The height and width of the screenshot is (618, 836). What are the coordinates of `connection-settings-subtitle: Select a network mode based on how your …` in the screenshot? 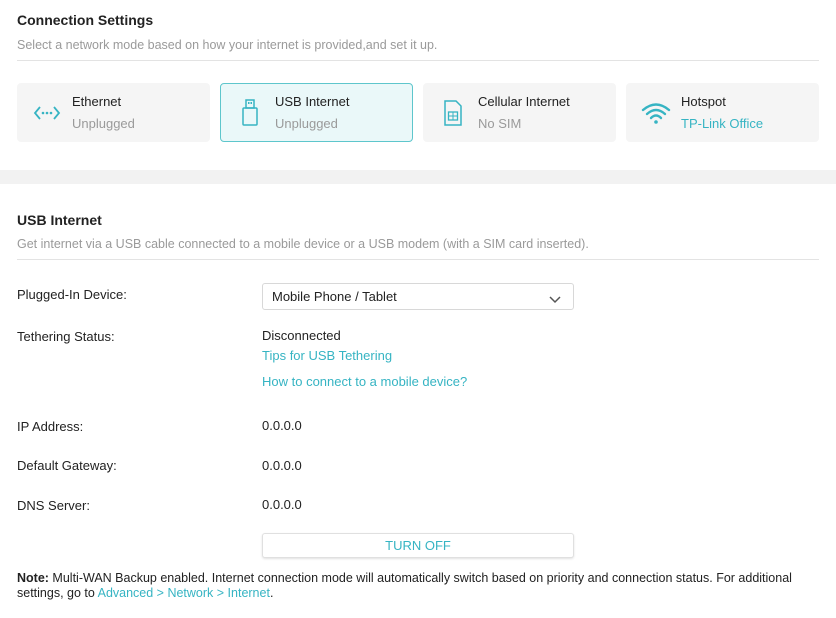 It's located at (418, 49).